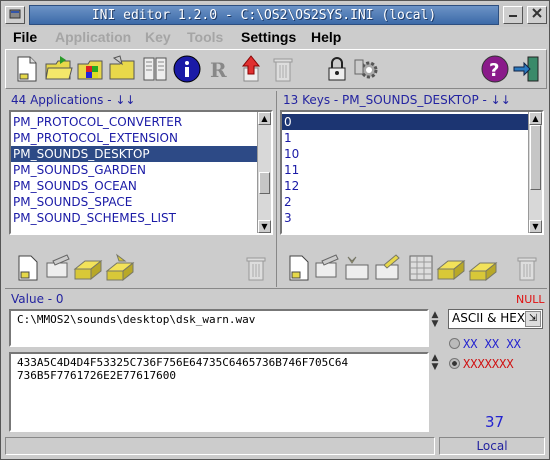  I want to click on keys-list: 0 1 10 11 12 2 3 ▲ ▼, so click(412, 172).